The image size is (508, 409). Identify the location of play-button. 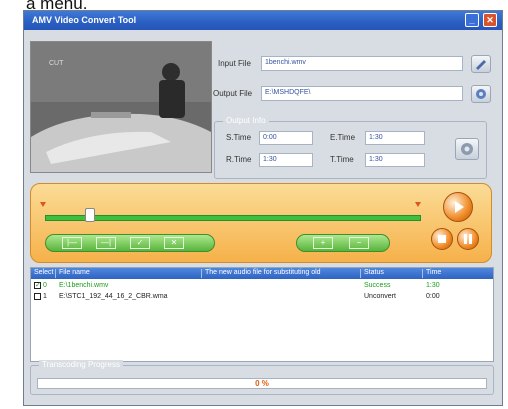
(458, 207).